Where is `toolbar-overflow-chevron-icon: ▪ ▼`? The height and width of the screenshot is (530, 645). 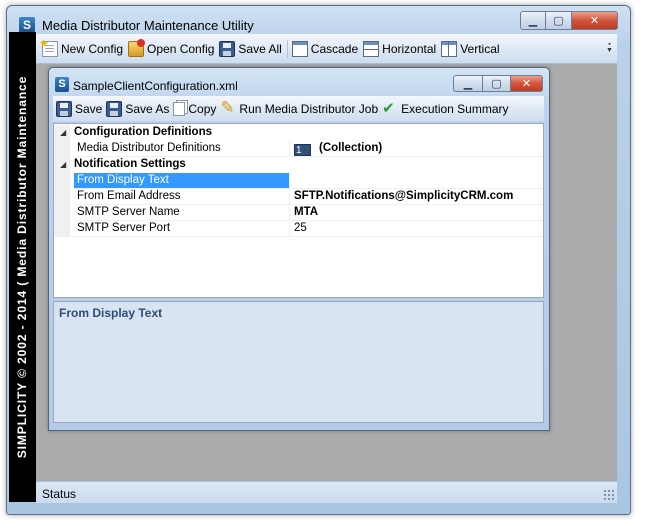 toolbar-overflow-chevron-icon: ▪ ▼ is located at coordinates (609, 49).